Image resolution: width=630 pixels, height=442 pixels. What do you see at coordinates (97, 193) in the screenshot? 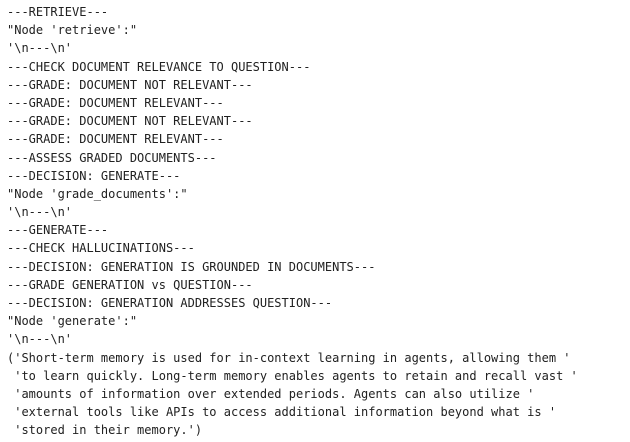
I see `output-line: "Node 'grade_documents':"` at bounding box center [97, 193].